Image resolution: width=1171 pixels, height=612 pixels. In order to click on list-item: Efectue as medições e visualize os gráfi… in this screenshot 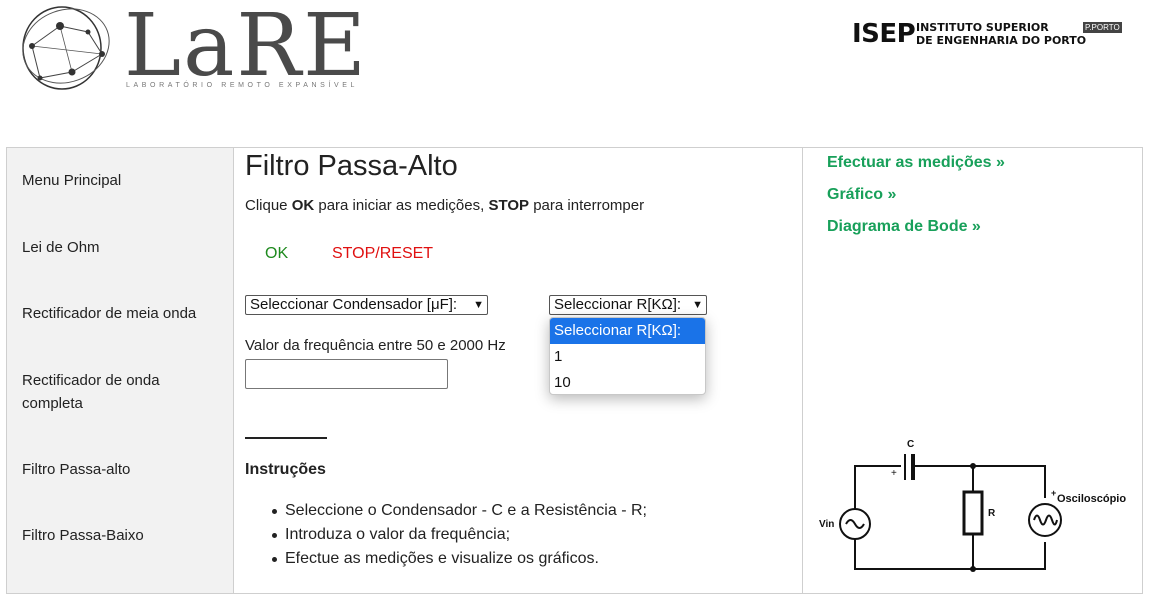, I will do `click(446, 559)`.